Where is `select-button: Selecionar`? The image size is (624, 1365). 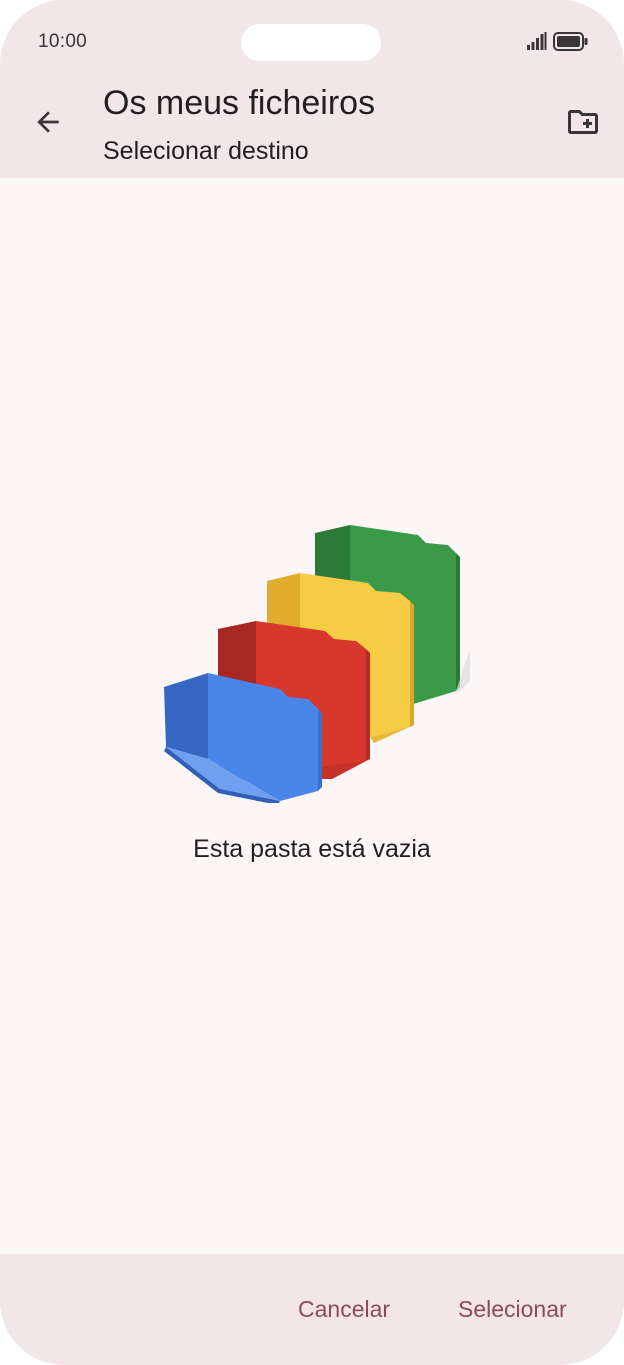 select-button: Selecionar is located at coordinates (512, 1309).